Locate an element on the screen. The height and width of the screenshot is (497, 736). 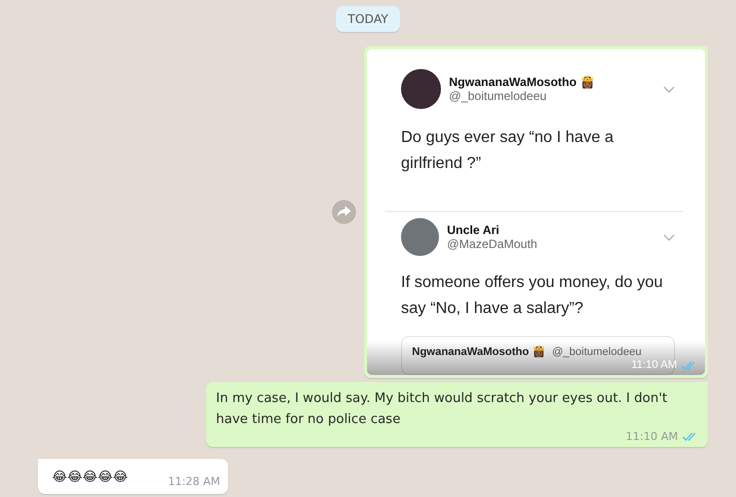
quoted-handle: @_boitumelodeeu is located at coordinates (597, 352).